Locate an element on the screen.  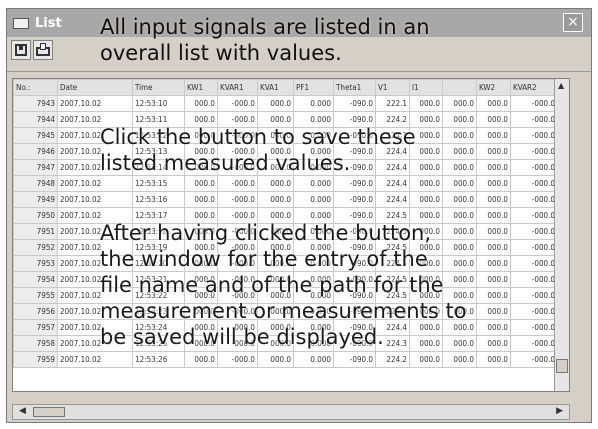
column-header: KVAR1 is located at coordinates (237, 87).